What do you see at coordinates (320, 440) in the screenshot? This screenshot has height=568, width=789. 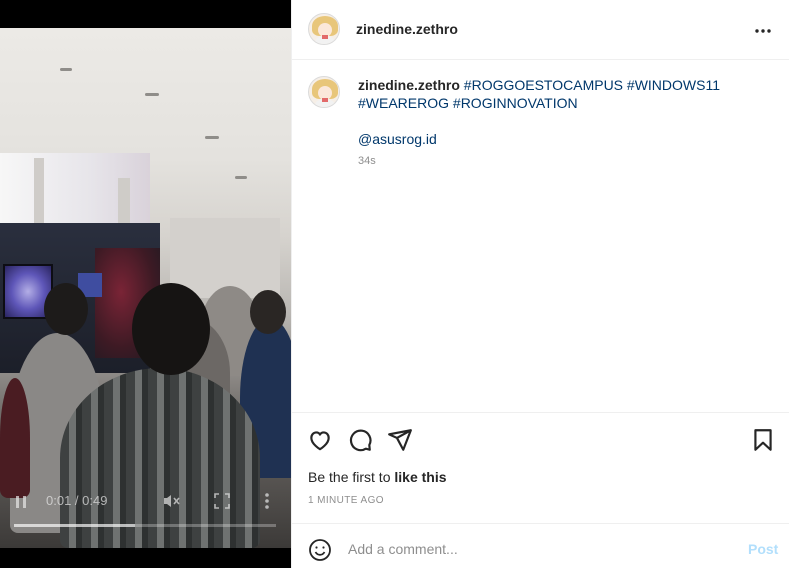 I see `heart-icon` at bounding box center [320, 440].